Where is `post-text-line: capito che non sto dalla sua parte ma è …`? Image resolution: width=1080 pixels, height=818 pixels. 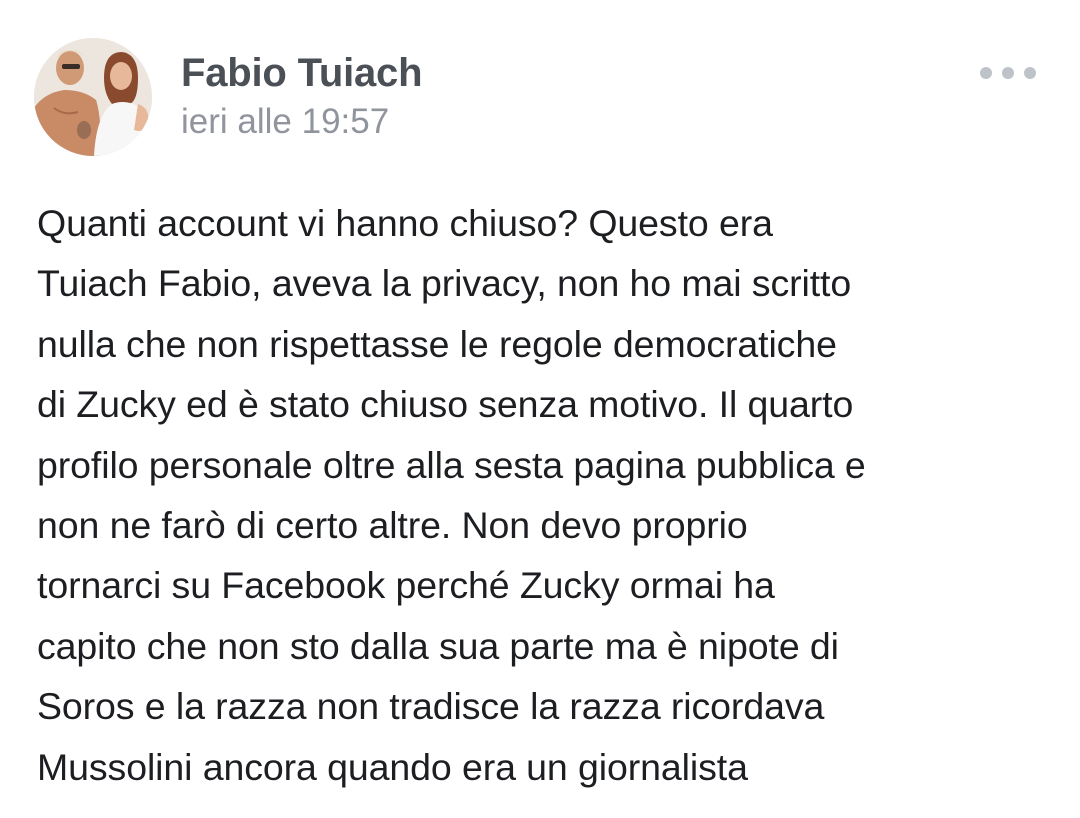
post-text-line: capito che non sto dalla sua parte ma è … is located at coordinates (438, 645).